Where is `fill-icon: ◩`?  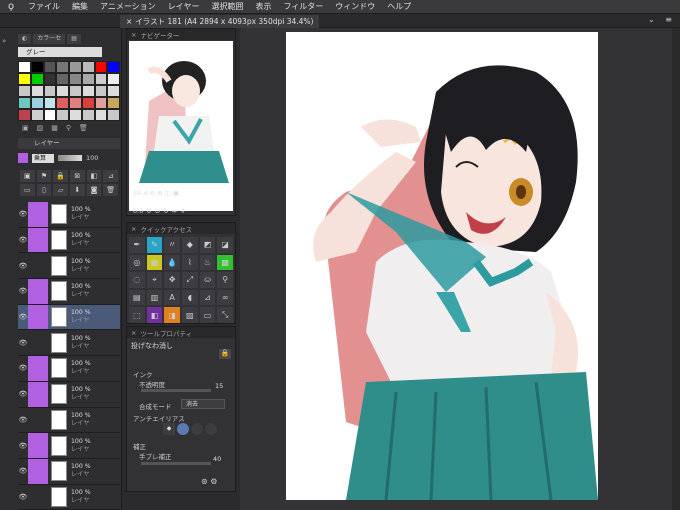 fill-icon: ◩ is located at coordinates (207, 245).